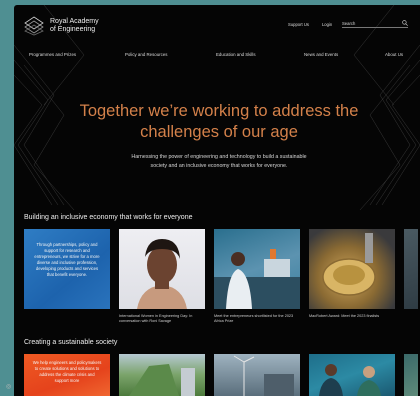 This screenshot has width=420, height=396. What do you see at coordinates (298, 24) in the screenshot?
I see `support-us-link: Support Us` at bounding box center [298, 24].